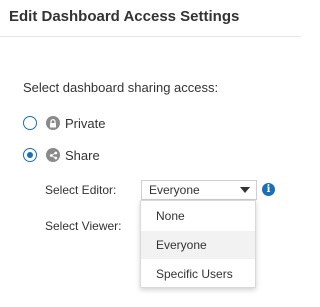  Describe the element at coordinates (53, 123) in the screenshot. I see `lock-icon` at that location.